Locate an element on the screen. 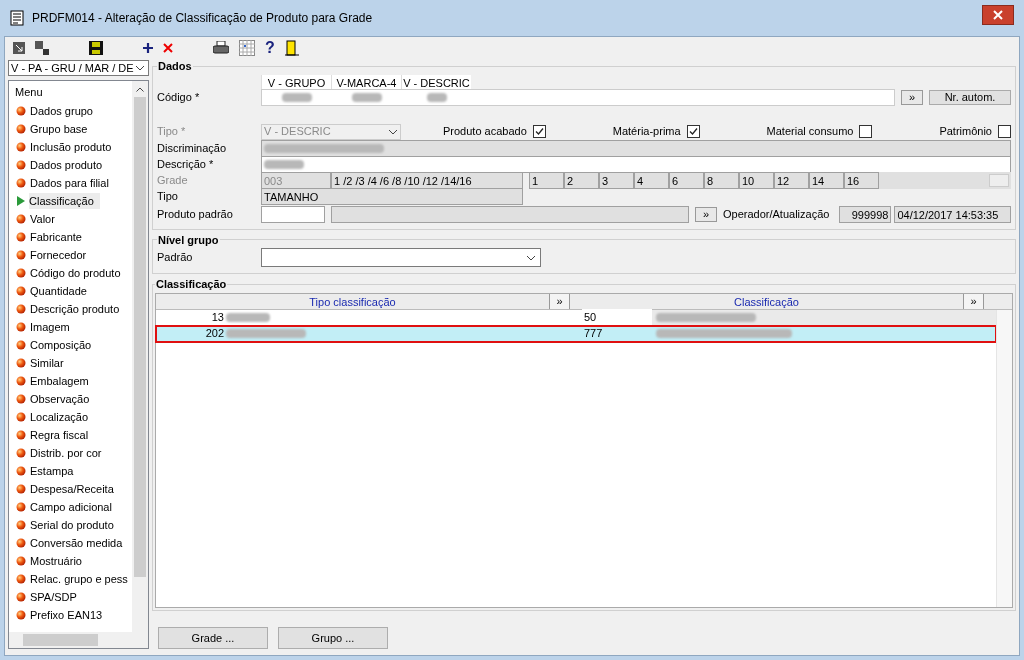 The height and width of the screenshot is (660, 1024). door-icon is located at coordinates (291, 48).